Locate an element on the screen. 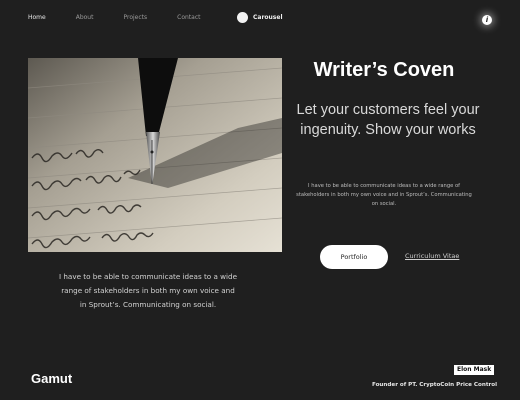  footer-brand: Gamut is located at coordinates (52, 378).